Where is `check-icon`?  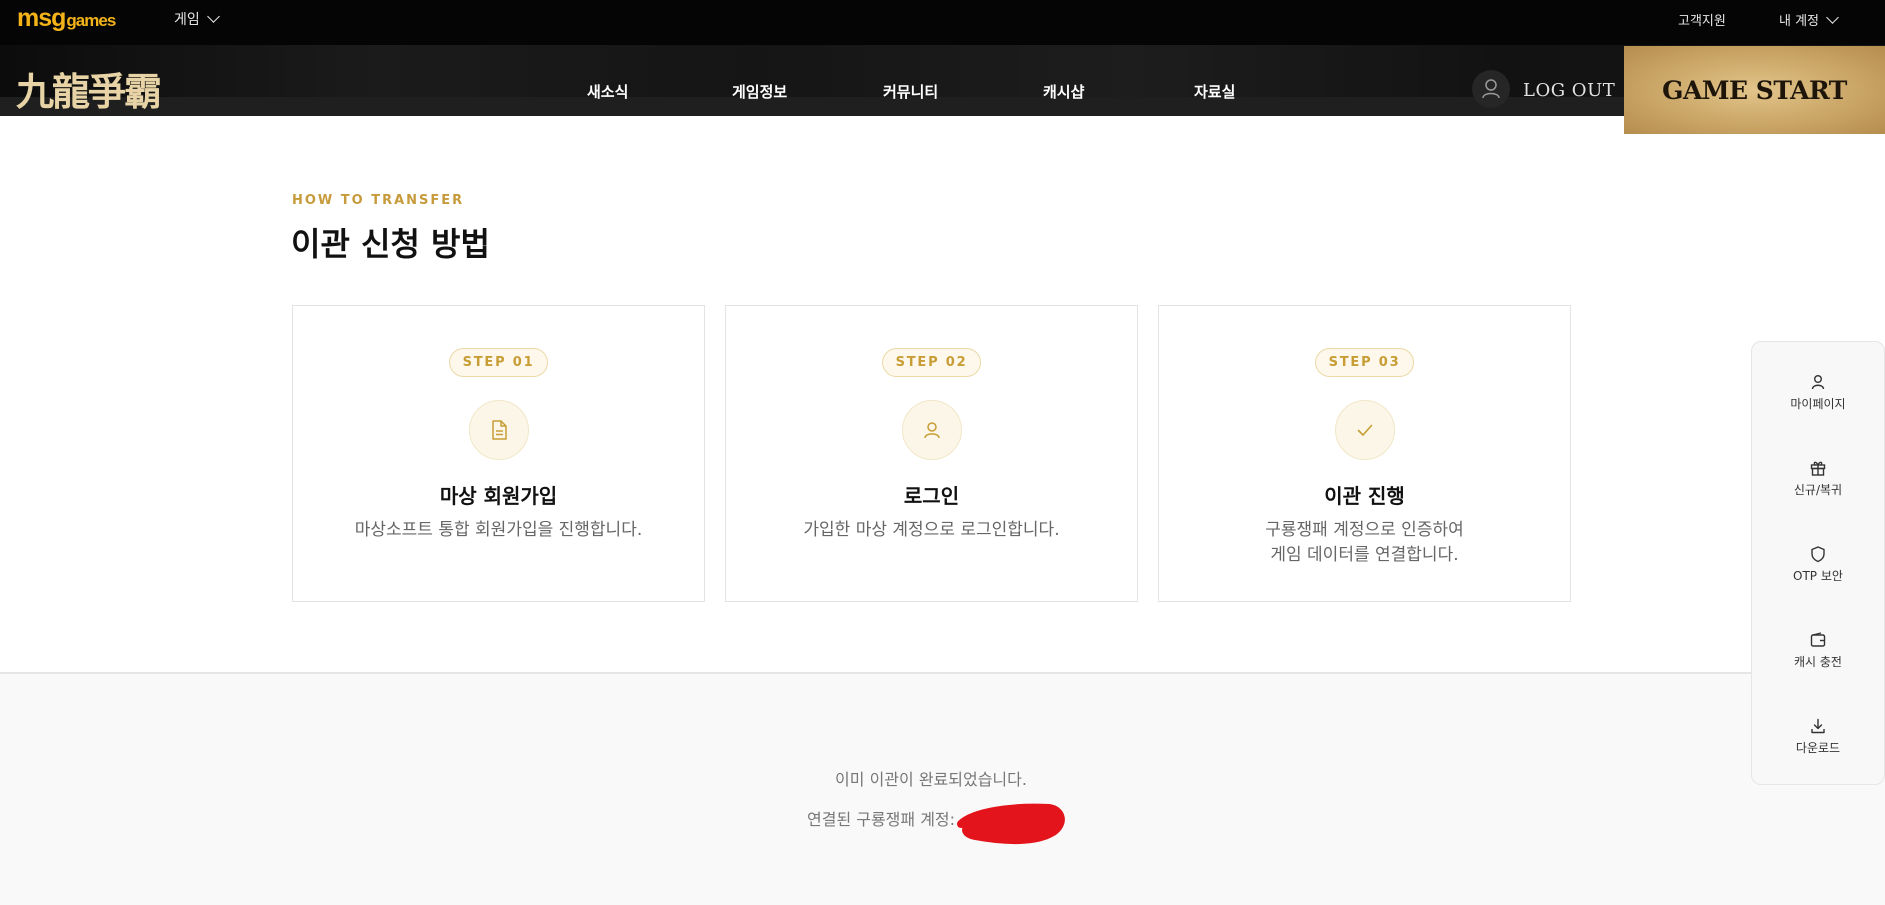
check-icon is located at coordinates (1364, 430).